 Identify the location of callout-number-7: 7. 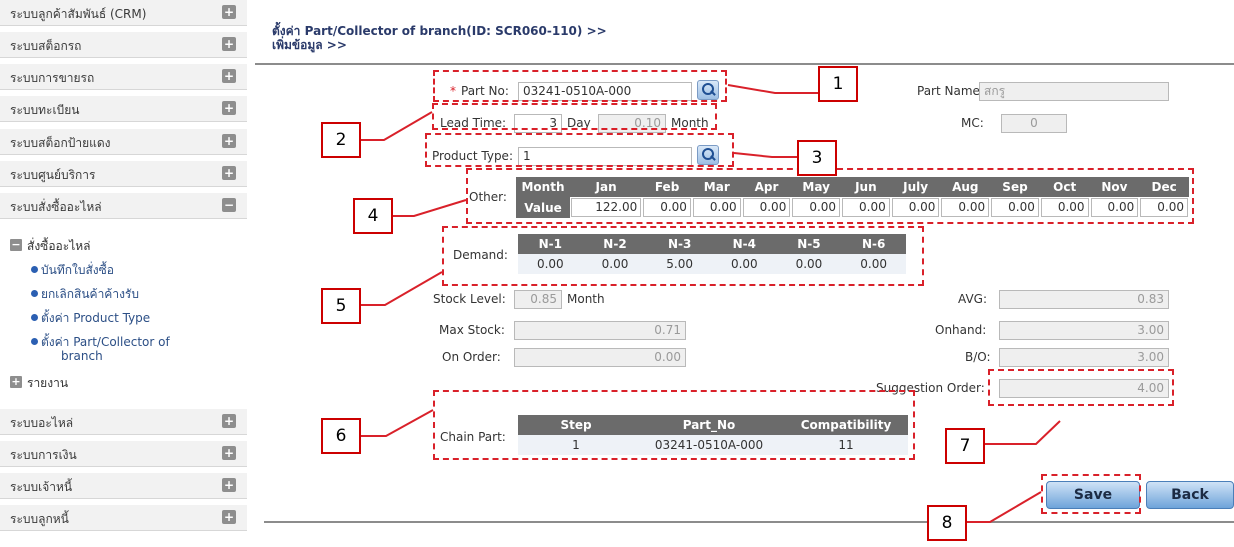
(965, 446).